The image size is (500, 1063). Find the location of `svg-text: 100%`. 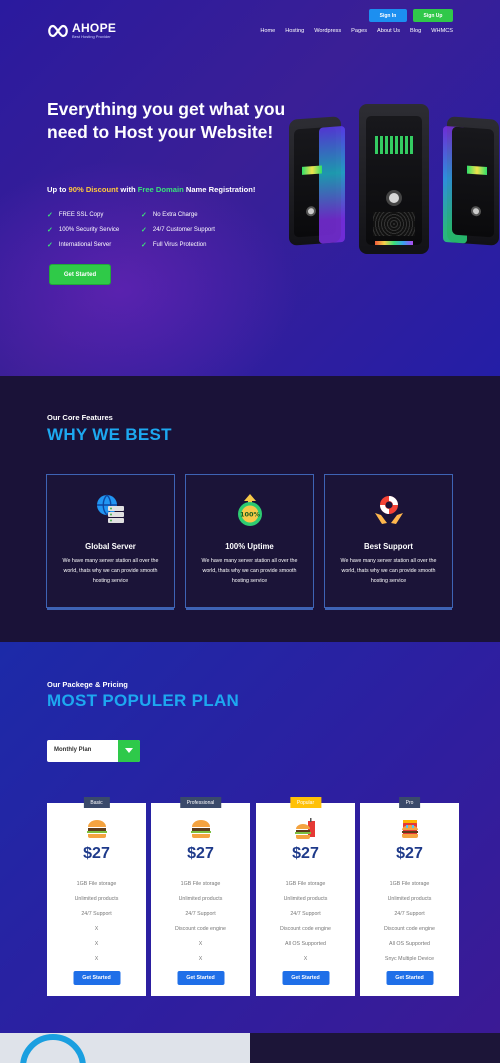

svg-text: 100% is located at coordinates (249, 515).